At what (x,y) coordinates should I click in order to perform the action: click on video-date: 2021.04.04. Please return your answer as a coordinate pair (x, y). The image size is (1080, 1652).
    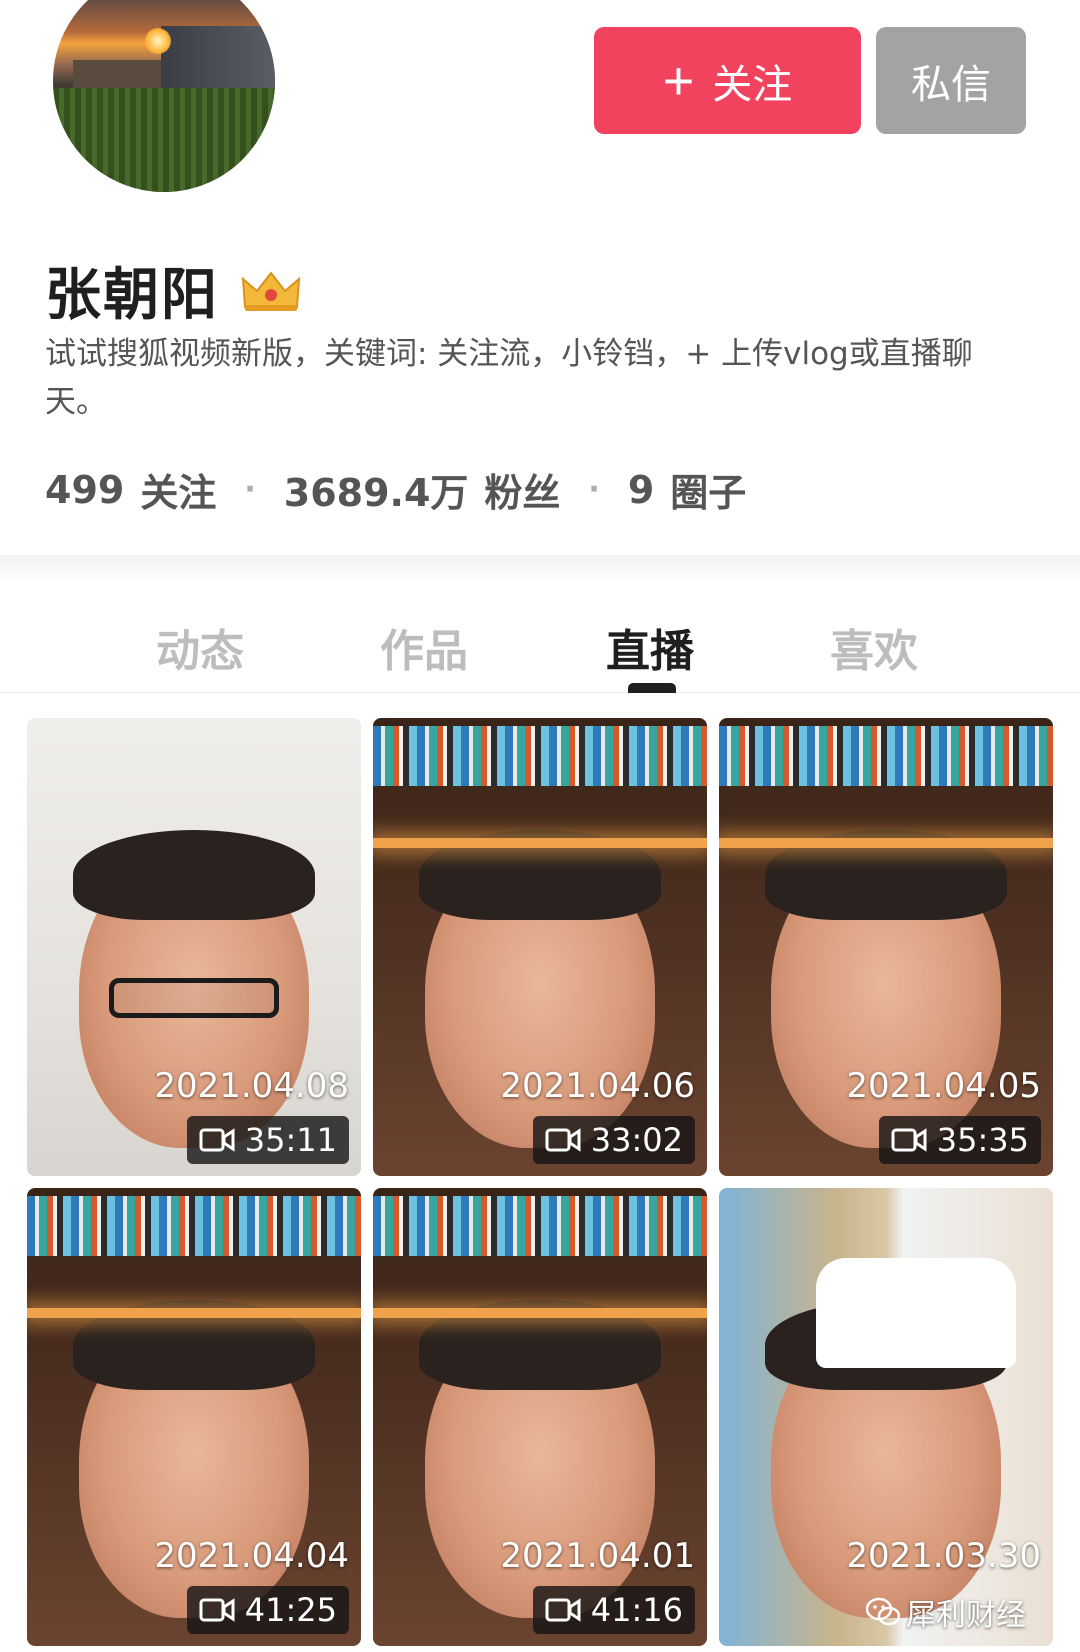
    Looking at the image, I should click on (251, 1556).